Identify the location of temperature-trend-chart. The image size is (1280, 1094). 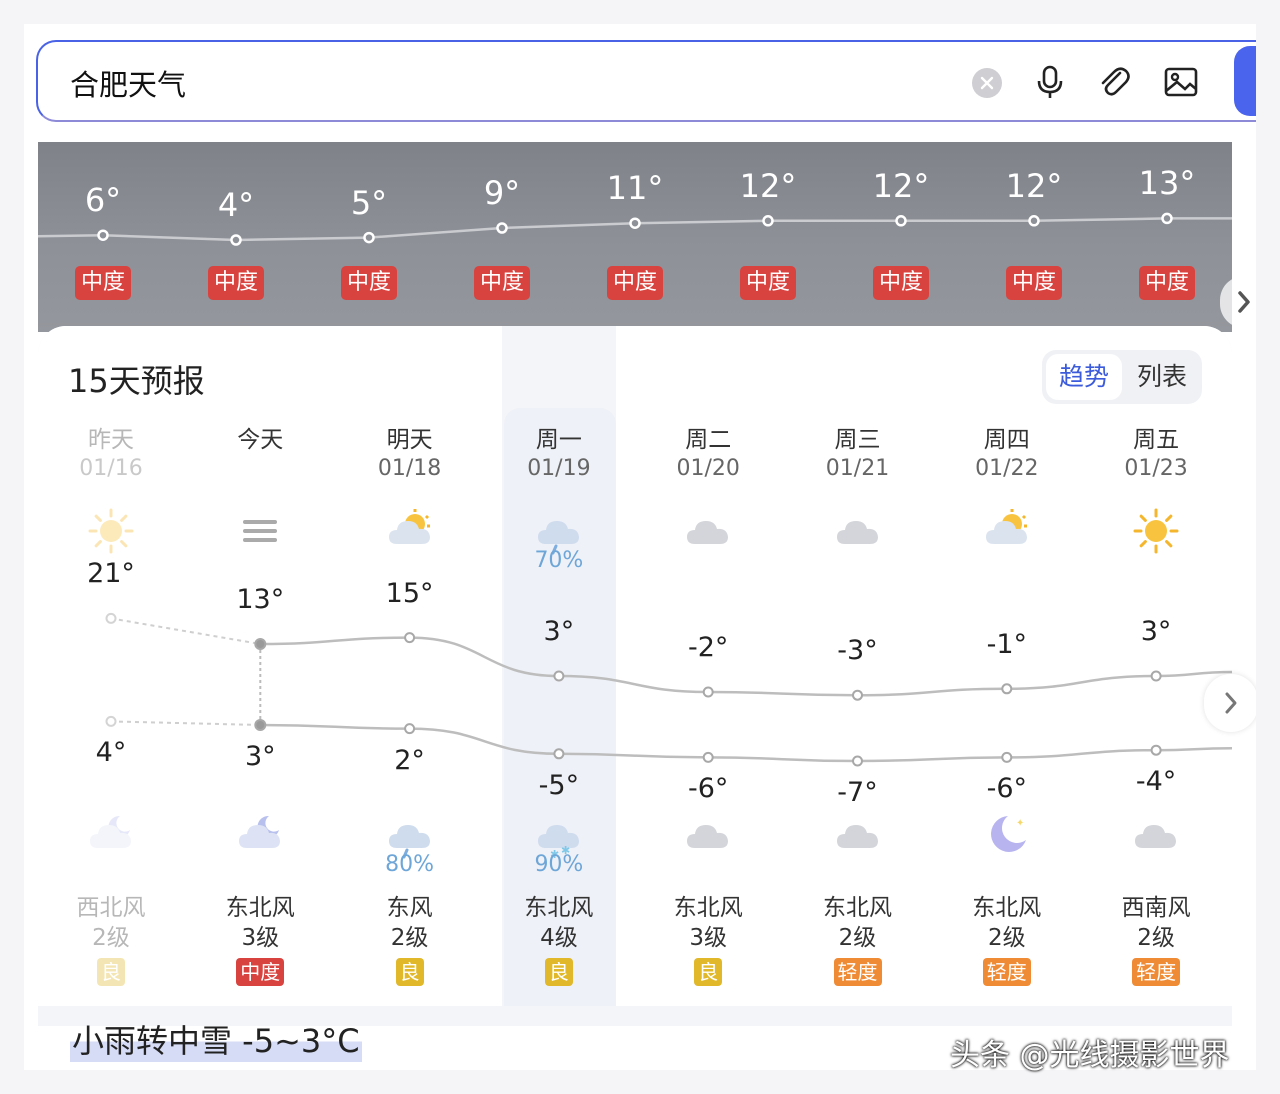
(668, 689).